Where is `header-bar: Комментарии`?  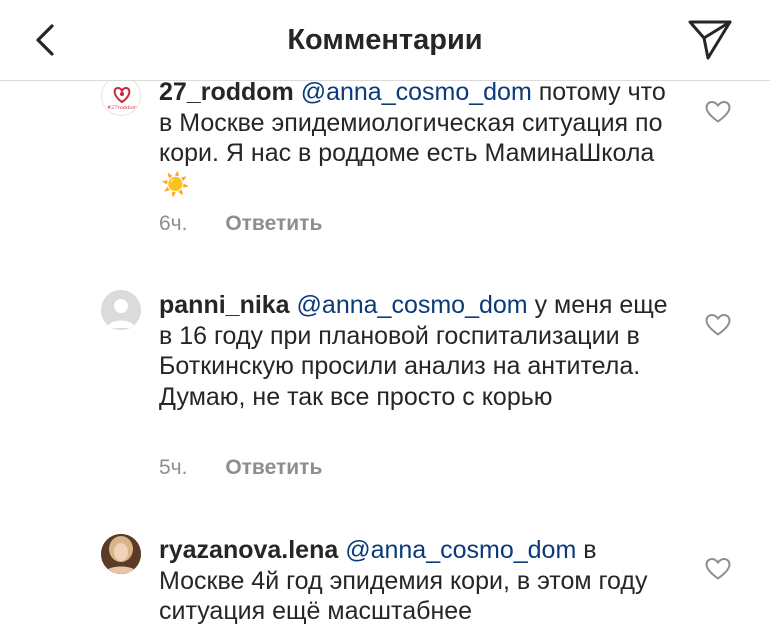 header-bar: Комментарии is located at coordinates (385, 40).